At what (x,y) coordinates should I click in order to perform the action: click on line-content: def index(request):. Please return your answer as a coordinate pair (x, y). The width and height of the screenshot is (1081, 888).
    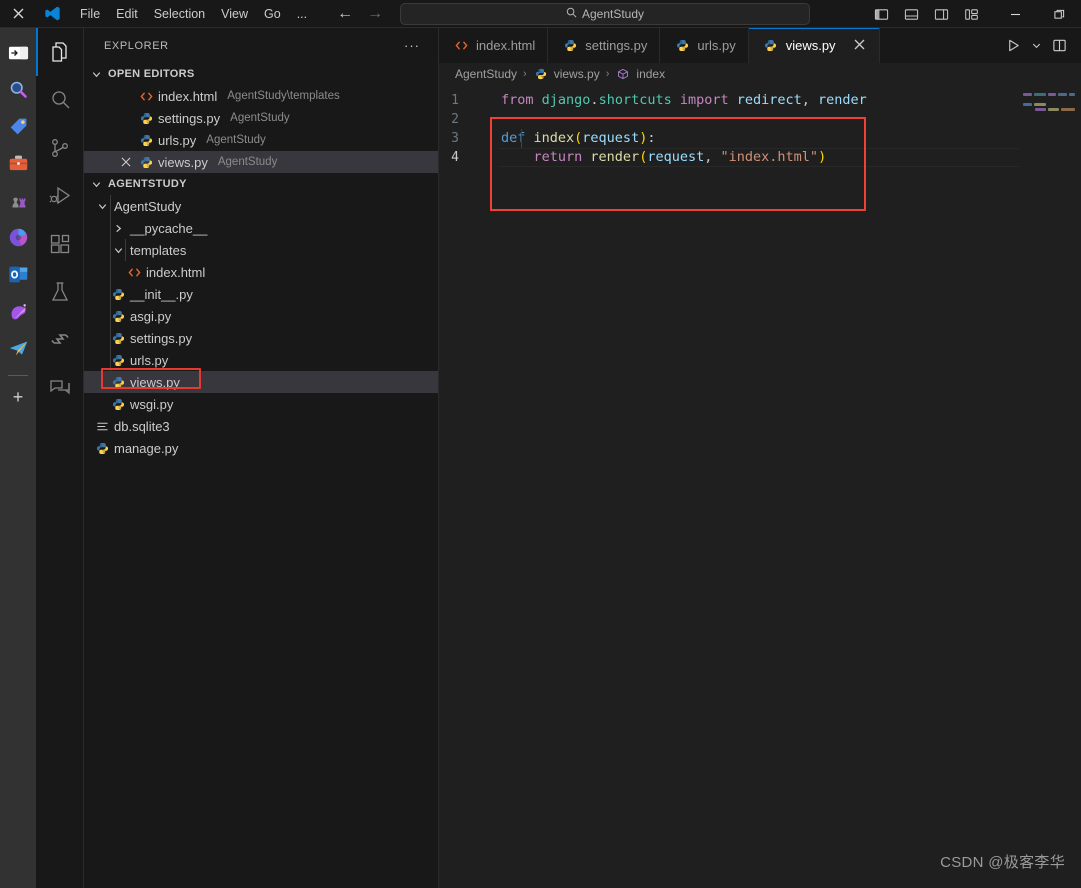
    Looking at the image, I should click on (578, 138).